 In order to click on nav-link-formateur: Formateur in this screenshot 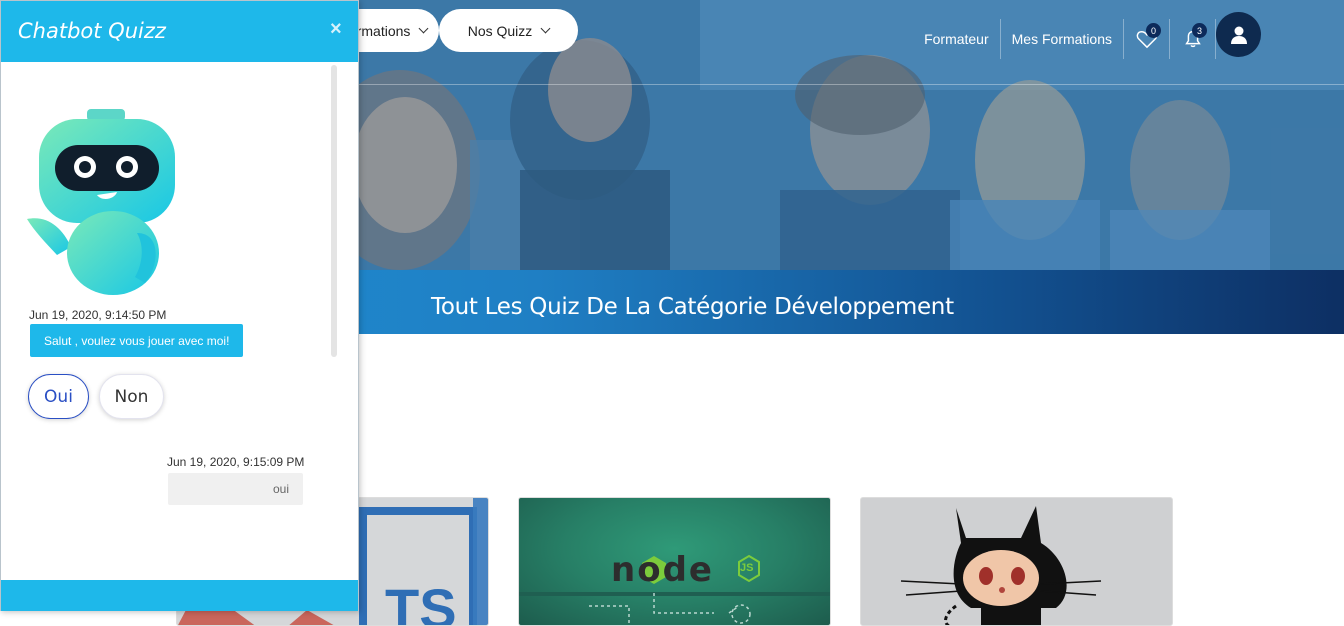, I will do `click(957, 39)`.